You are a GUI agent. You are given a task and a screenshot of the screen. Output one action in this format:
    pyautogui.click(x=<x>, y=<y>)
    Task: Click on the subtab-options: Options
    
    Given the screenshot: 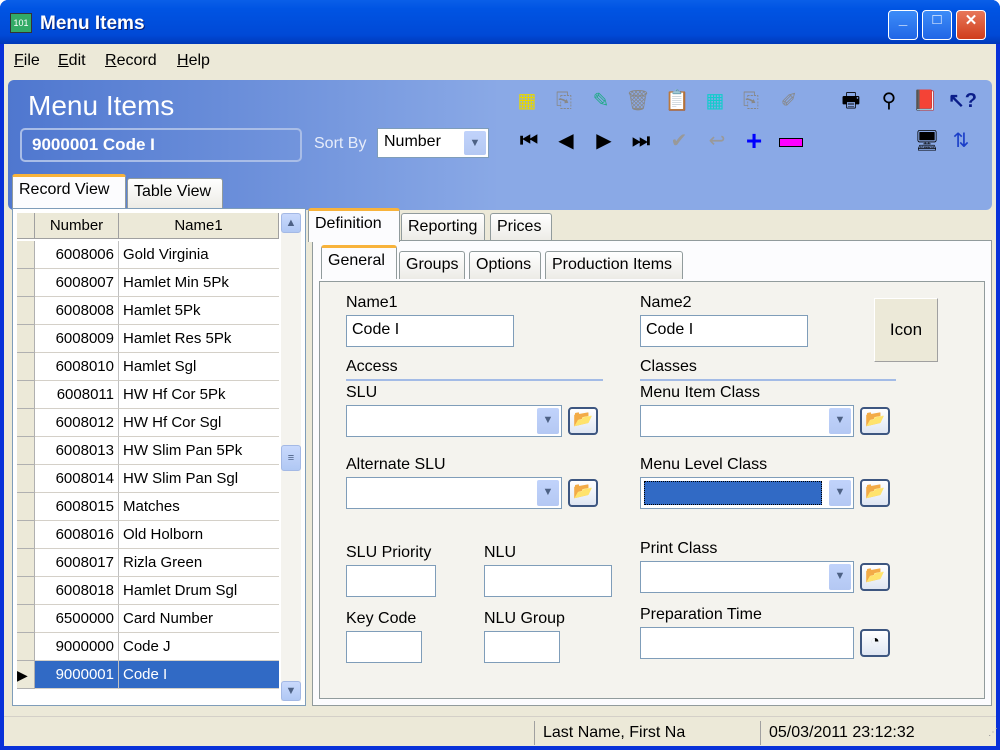 What is the action you would take?
    pyautogui.click(x=505, y=265)
    